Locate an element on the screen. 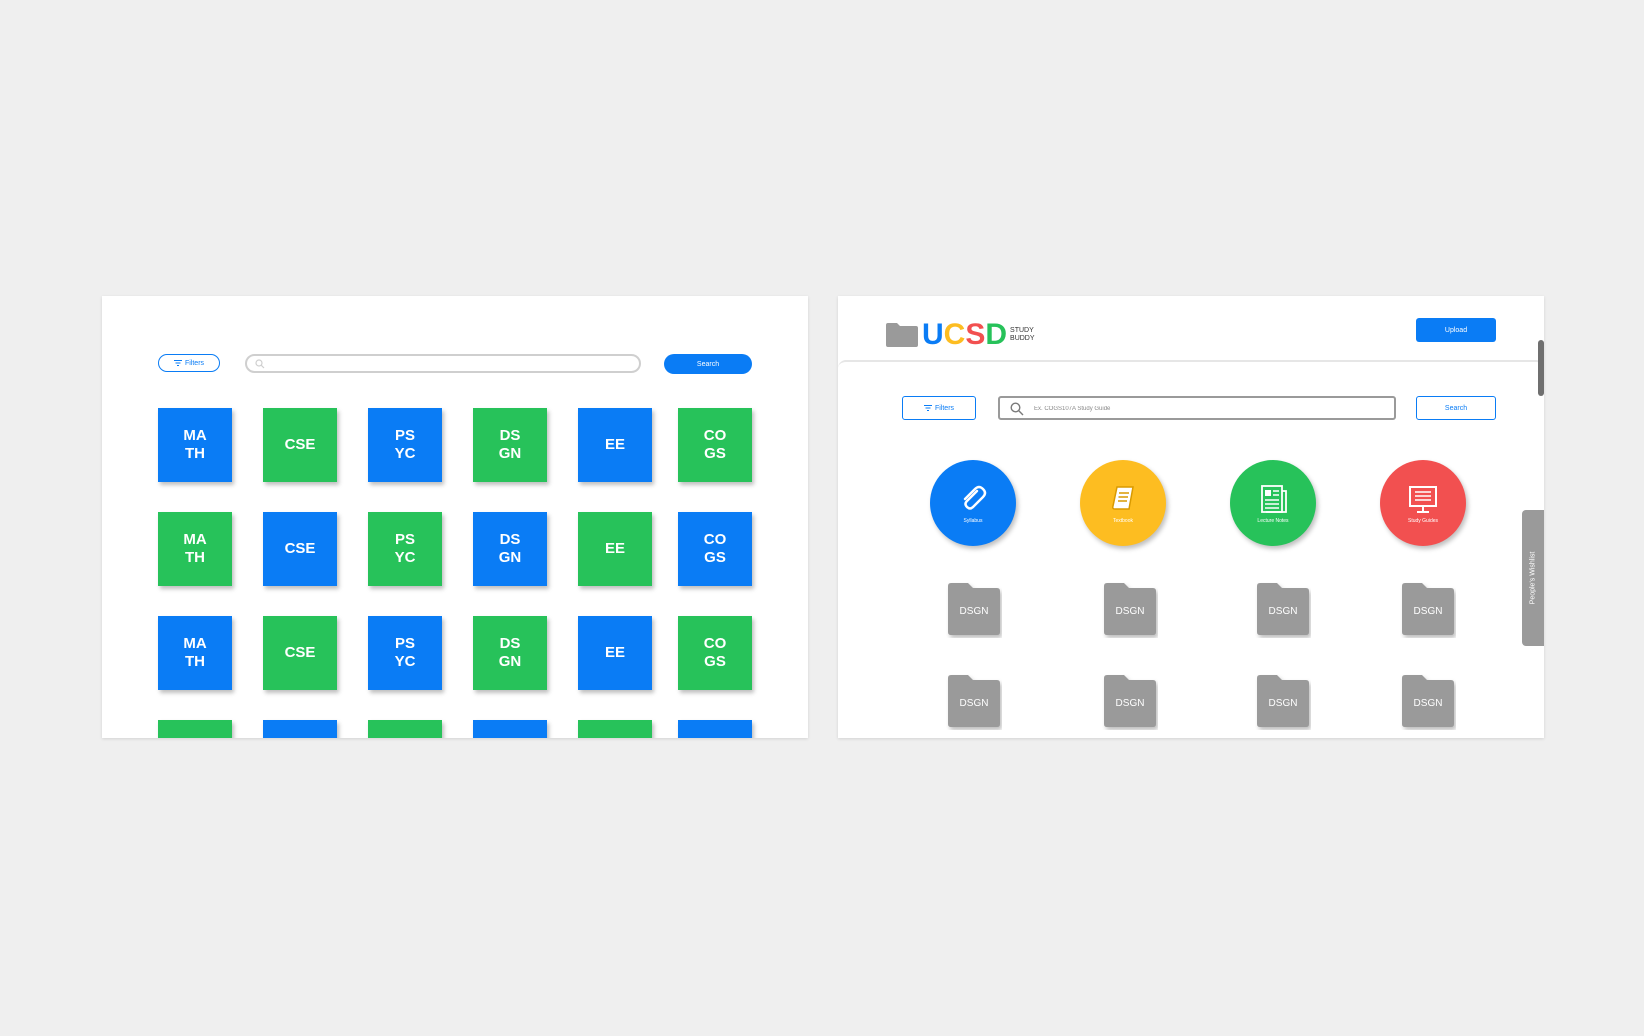  category-label: Syllabus is located at coordinates (973, 521).